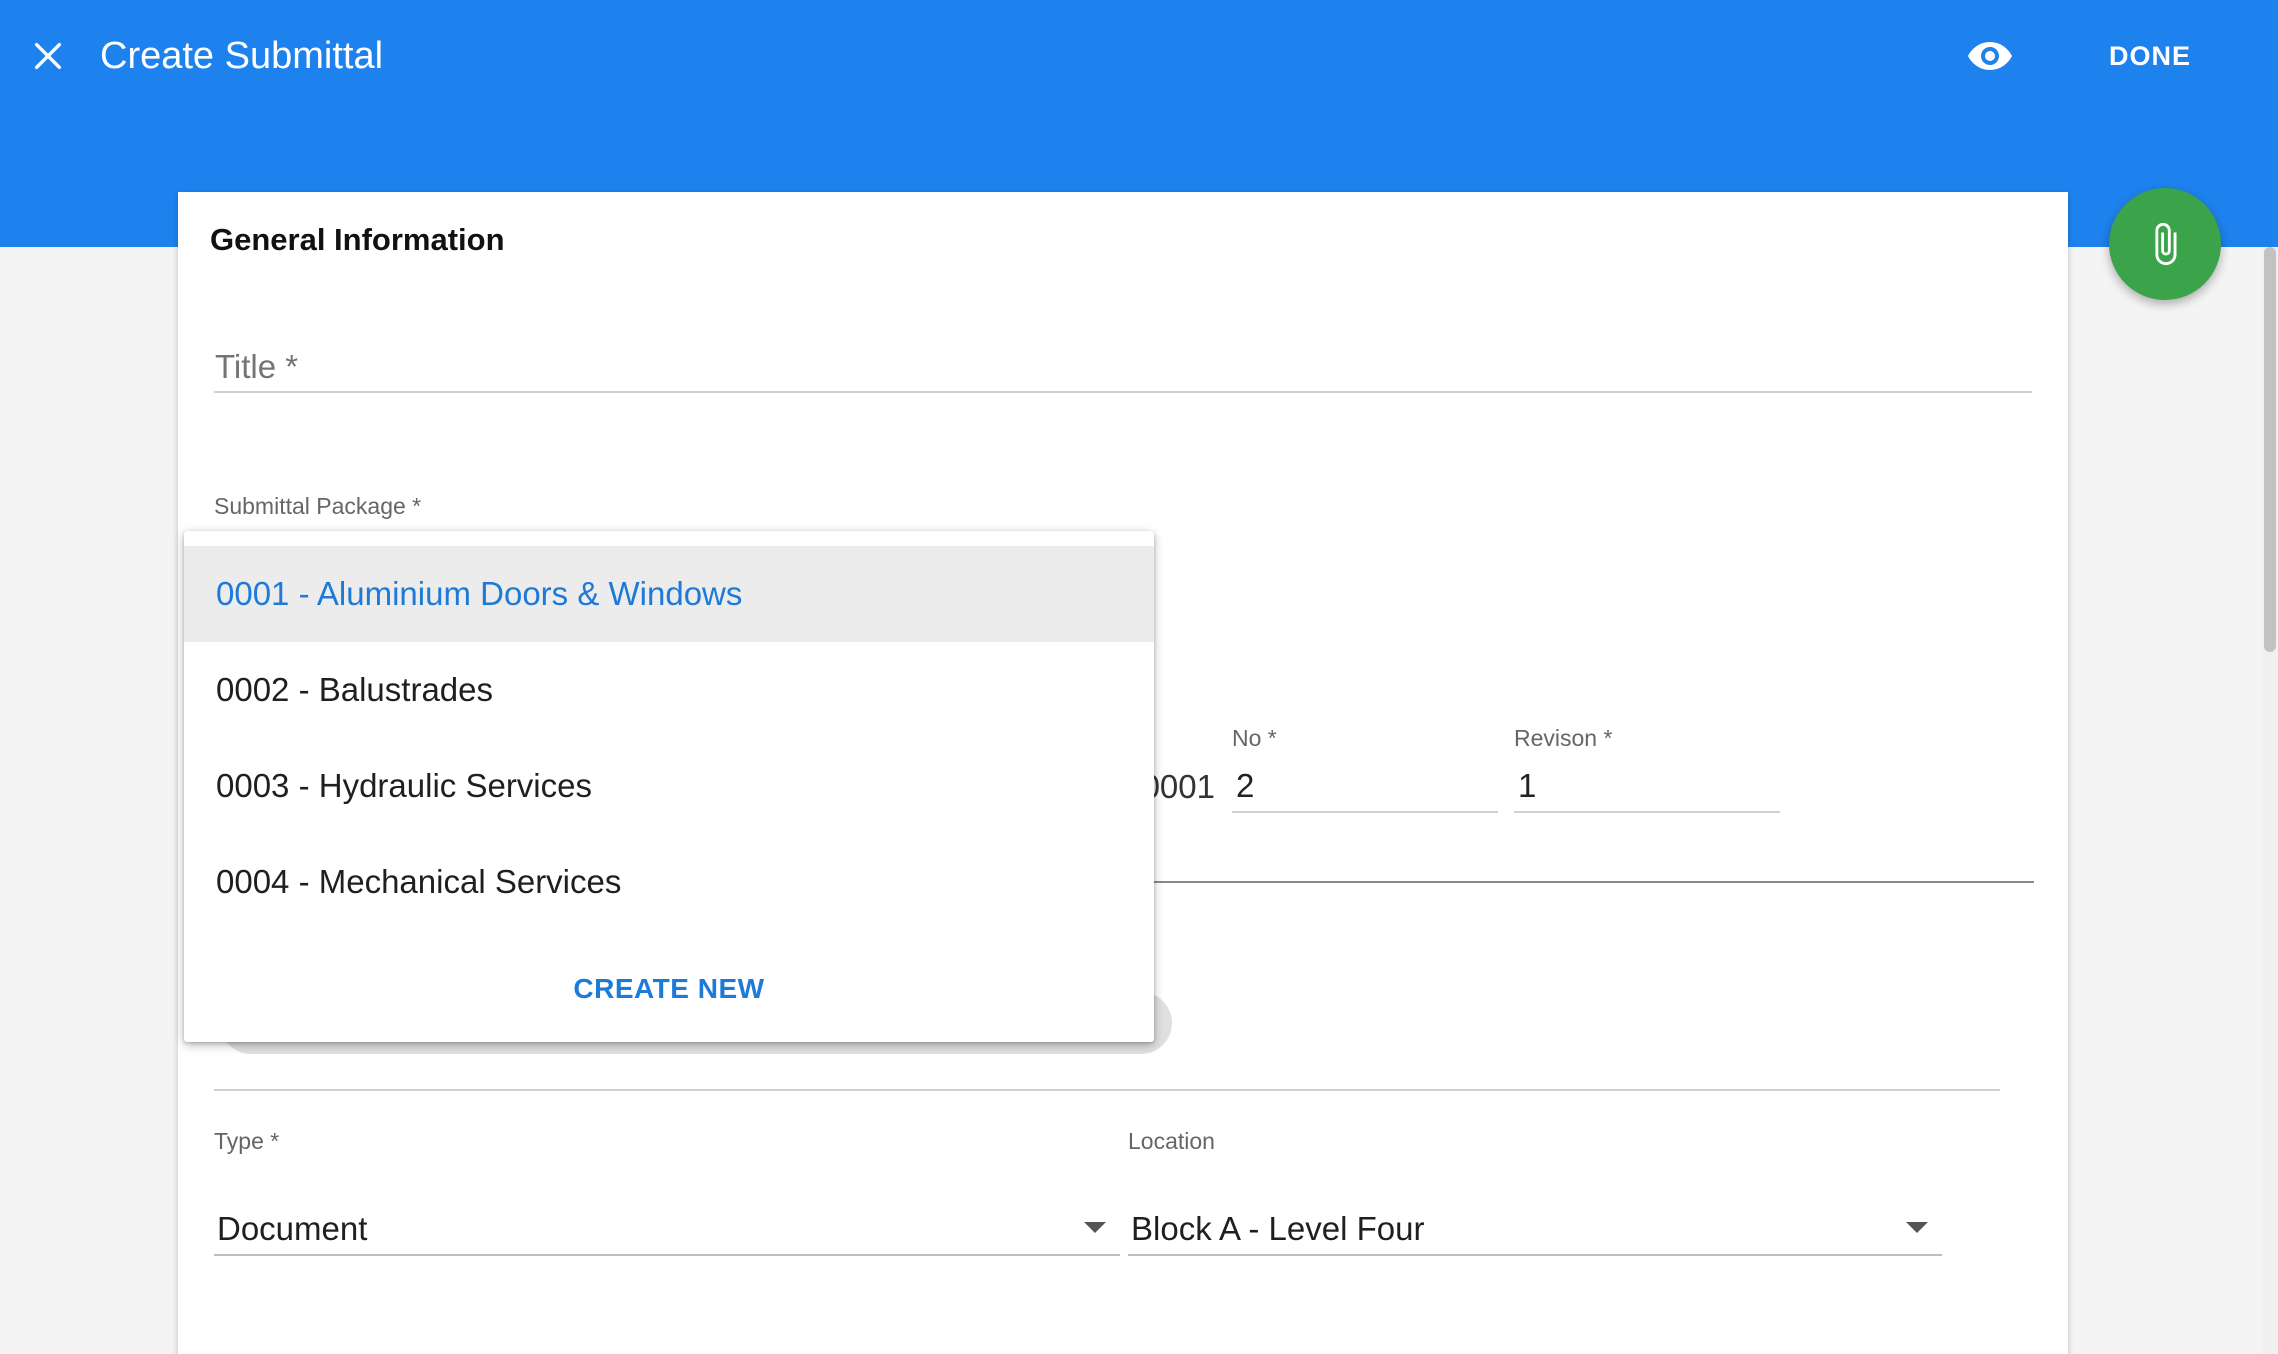 The width and height of the screenshot is (2278, 1354). I want to click on menu-item-package-0004: 0004 - Mechanical Services, so click(669, 882).